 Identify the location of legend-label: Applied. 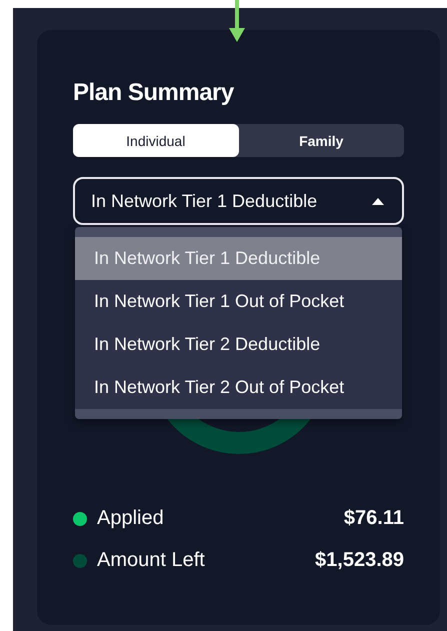
(131, 518).